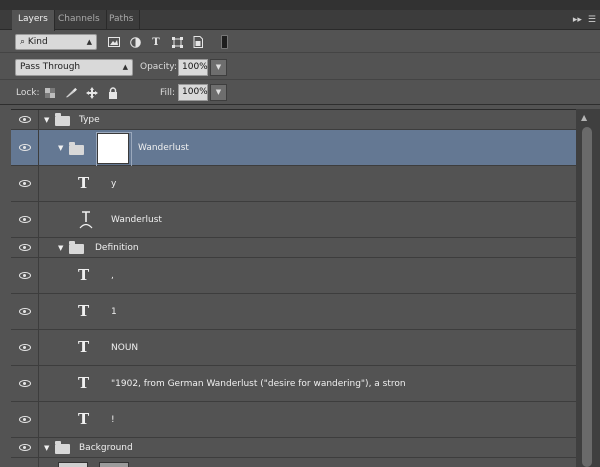 The image size is (600, 467). I want to click on layer-text-exclamation: T !, so click(293, 420).